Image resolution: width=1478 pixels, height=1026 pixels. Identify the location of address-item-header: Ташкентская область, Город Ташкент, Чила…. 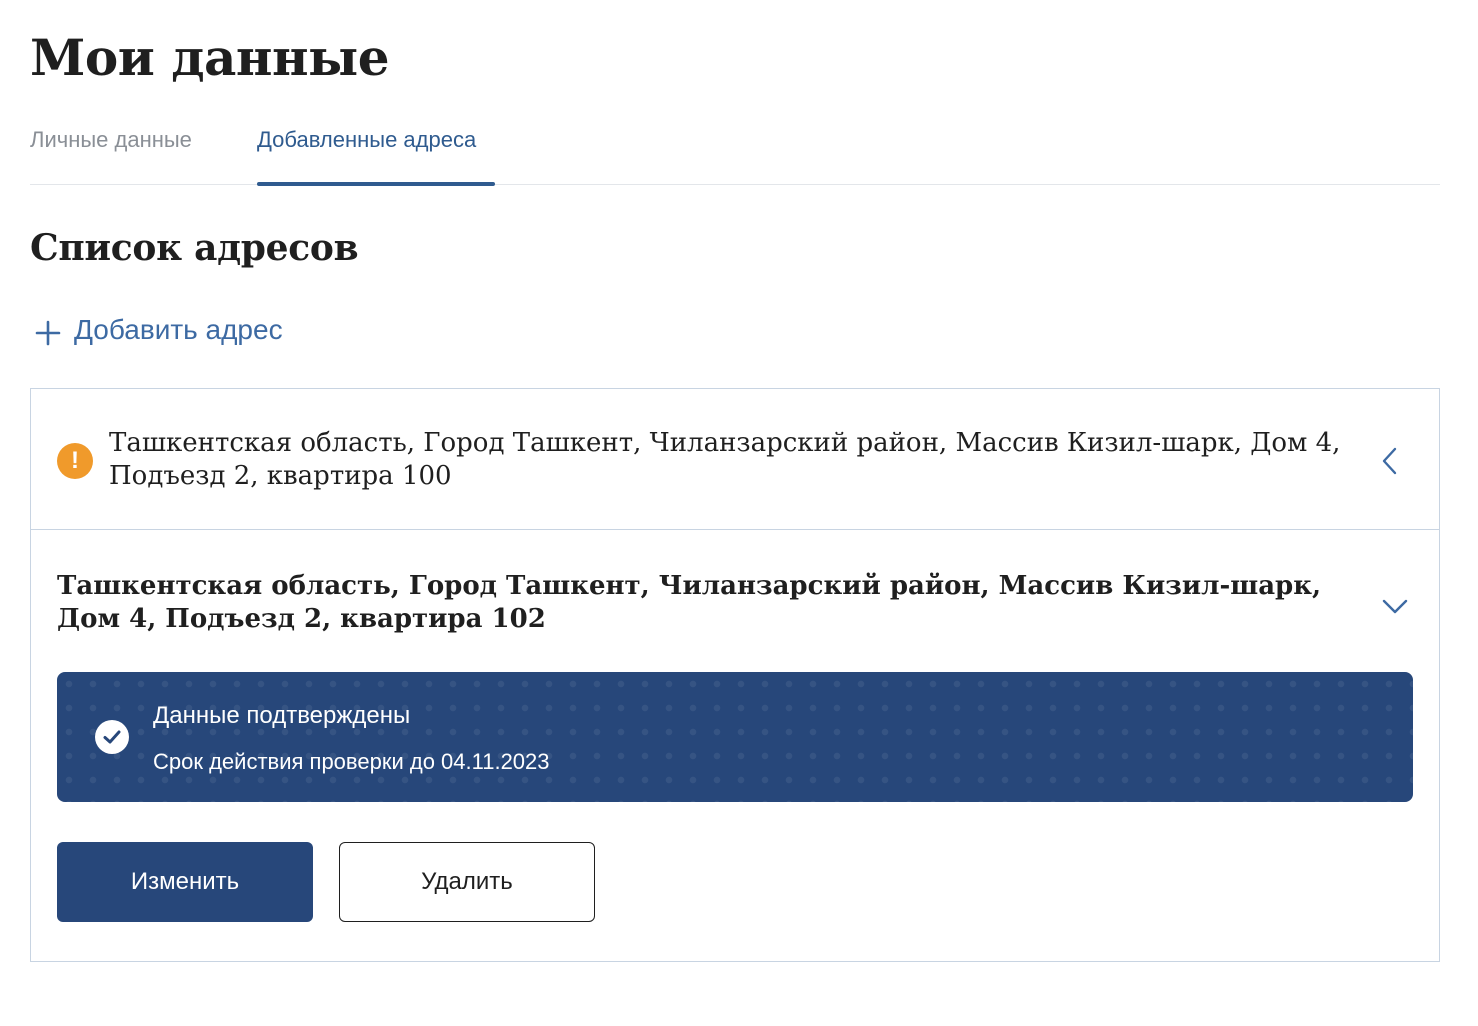
(735, 590).